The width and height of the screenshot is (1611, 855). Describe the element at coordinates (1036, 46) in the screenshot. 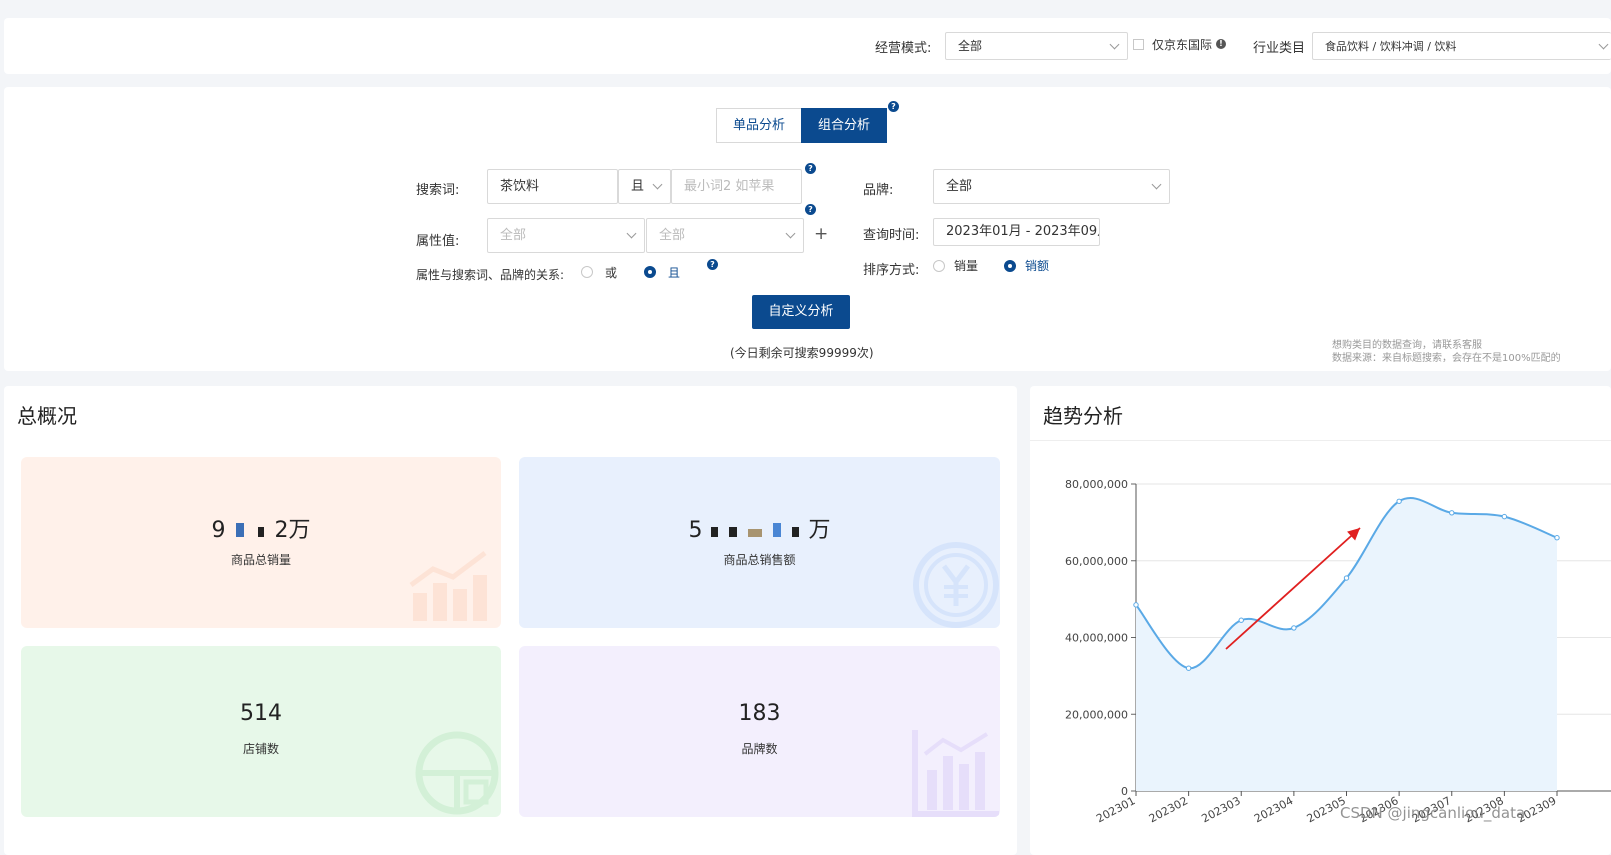

I see `mode-select: 全部` at that location.